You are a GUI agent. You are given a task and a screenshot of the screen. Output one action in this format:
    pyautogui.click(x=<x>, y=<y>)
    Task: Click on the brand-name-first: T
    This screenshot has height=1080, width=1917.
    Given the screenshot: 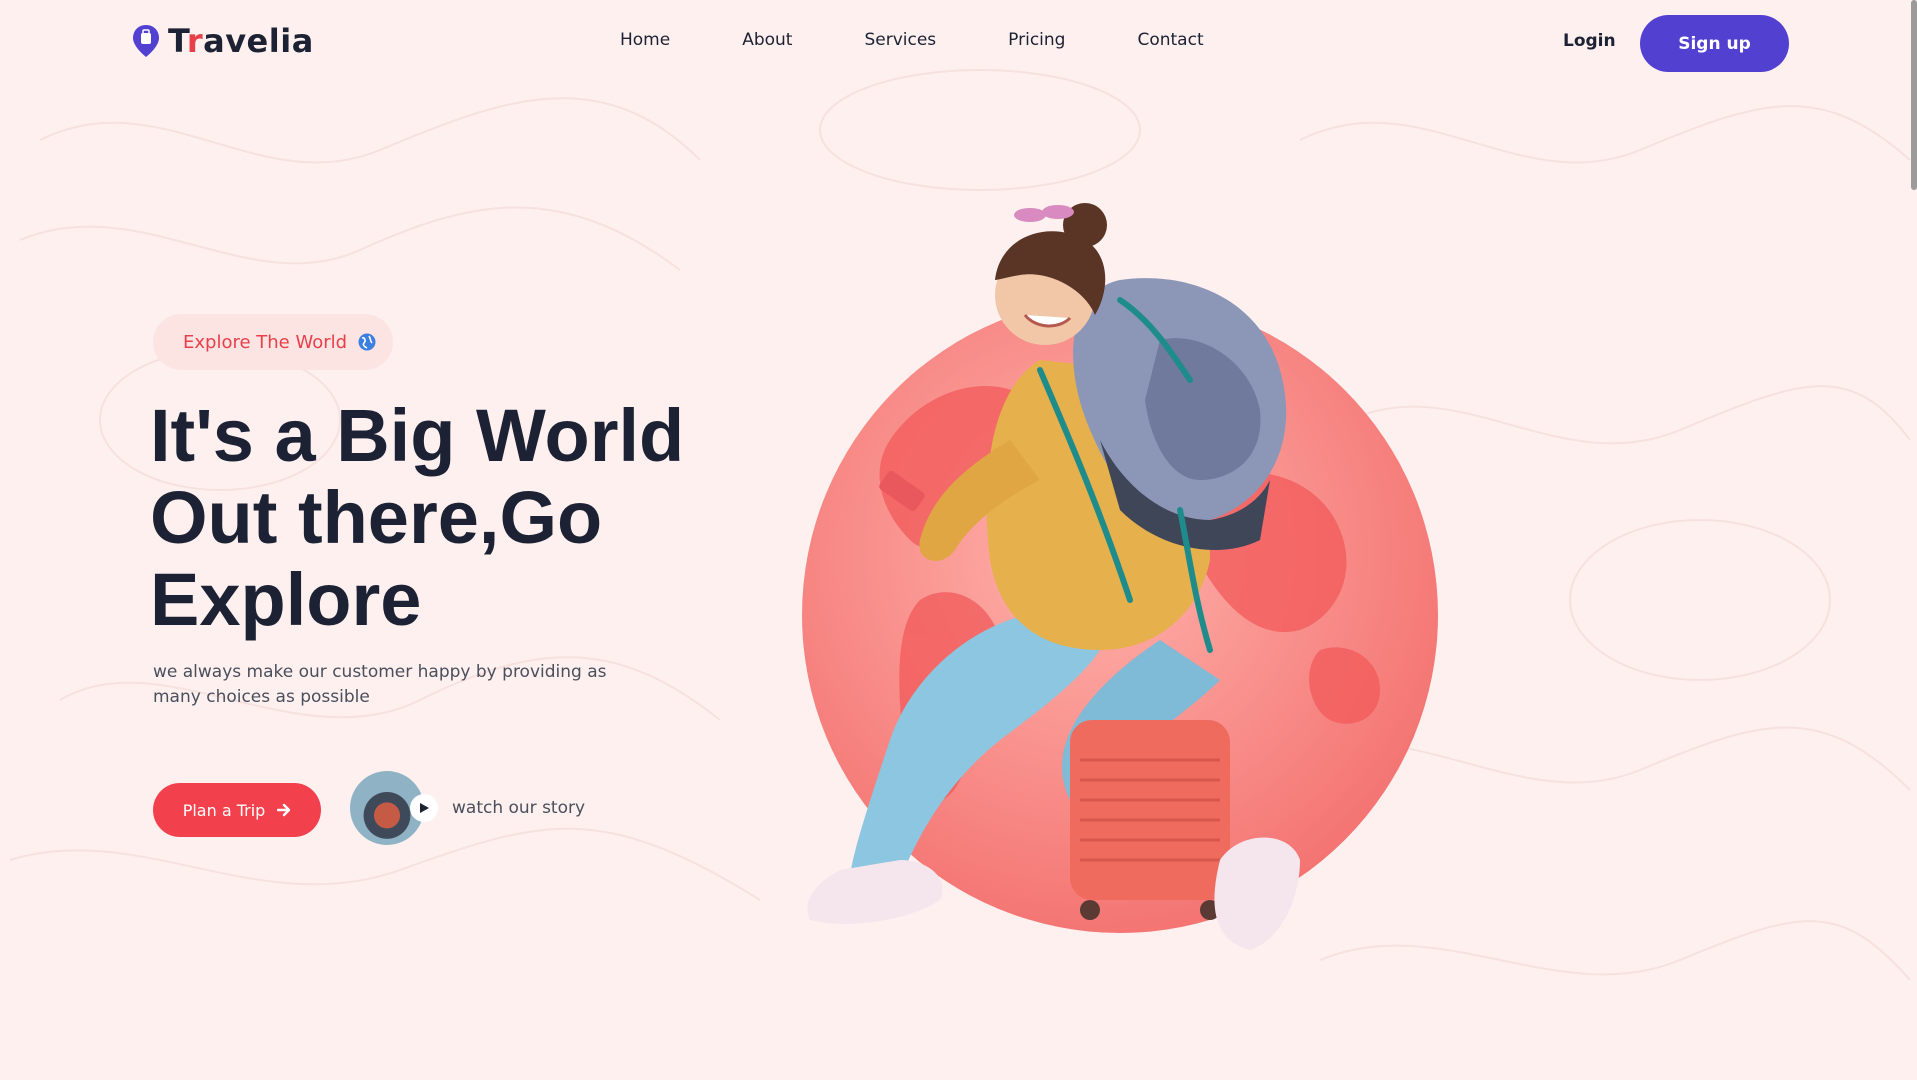 What is the action you would take?
    pyautogui.click(x=177, y=41)
    